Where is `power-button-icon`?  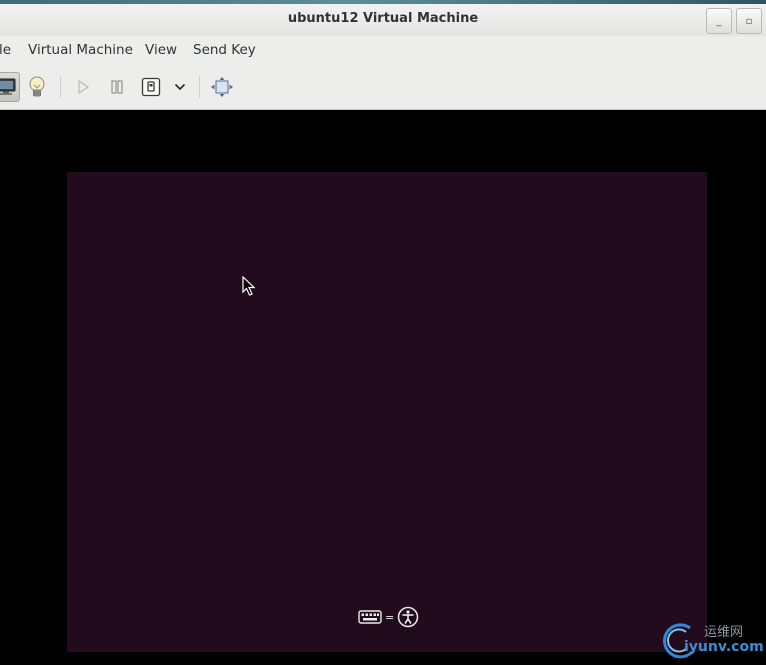
power-button-icon is located at coordinates (151, 87).